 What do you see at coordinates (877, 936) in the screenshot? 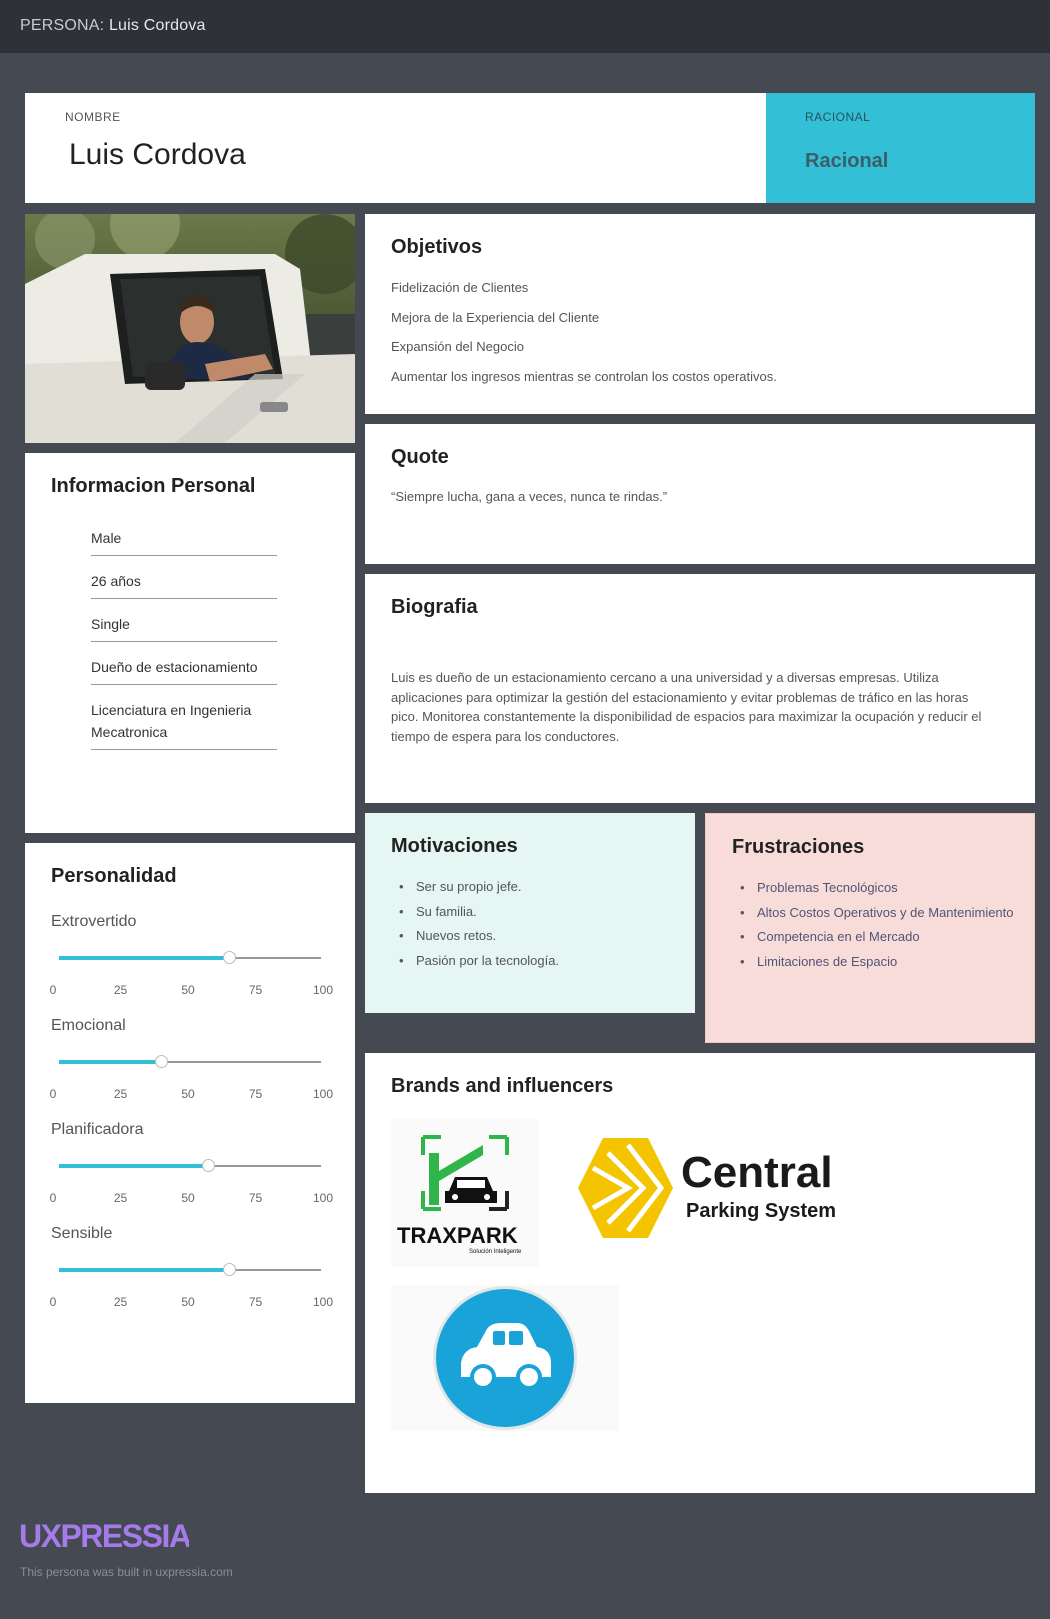
I see `frustration-item: Competencia en el Mercado` at bounding box center [877, 936].